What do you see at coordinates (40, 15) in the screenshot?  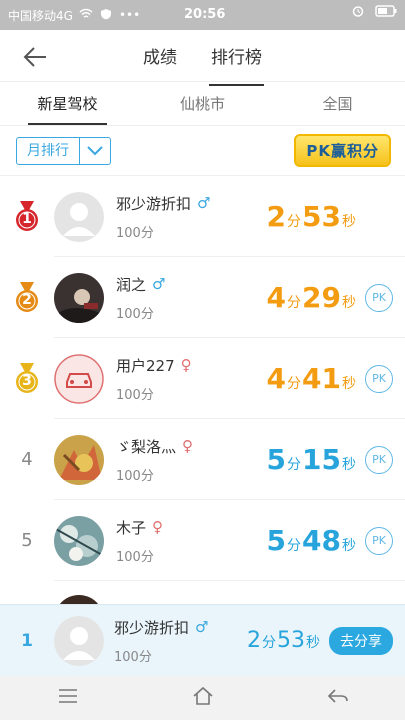 I see `carrier-label: 中国移动4G` at bounding box center [40, 15].